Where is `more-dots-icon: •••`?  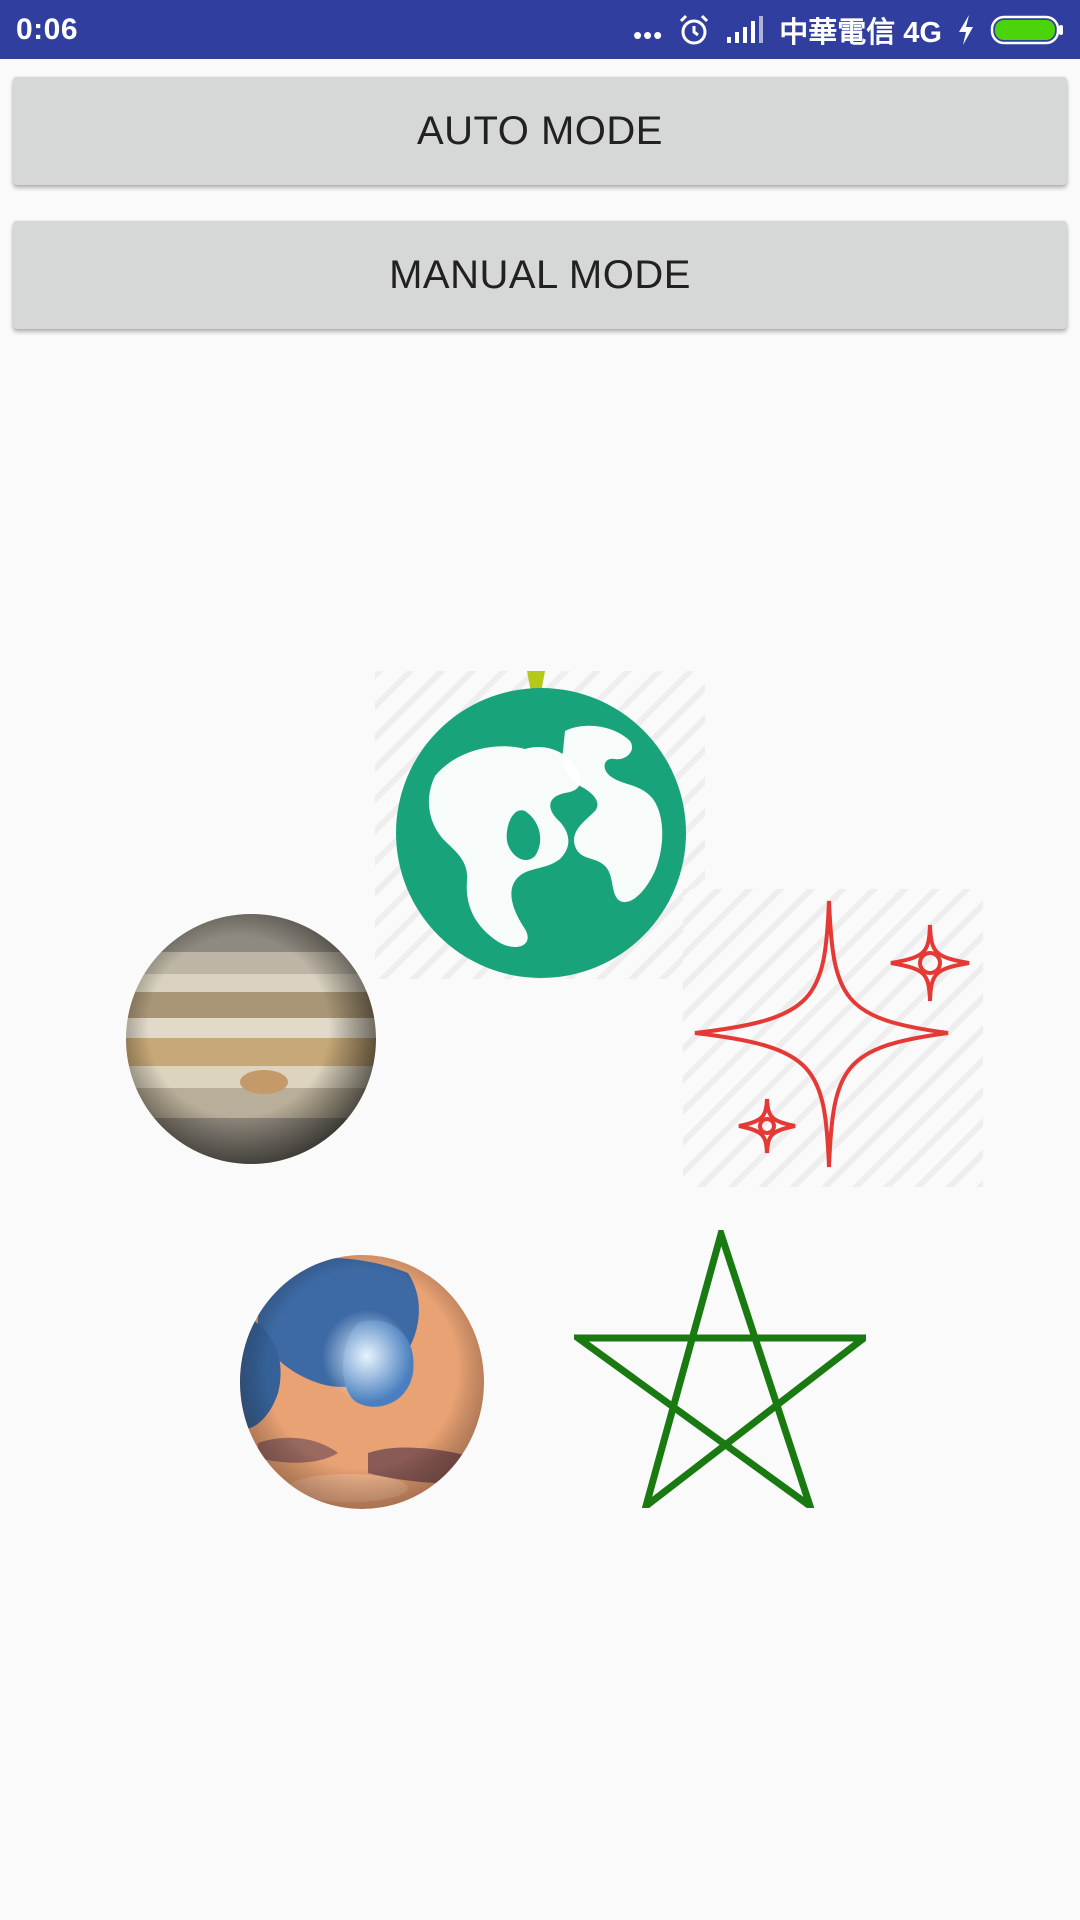 more-dots-icon: ••• is located at coordinates (648, 34).